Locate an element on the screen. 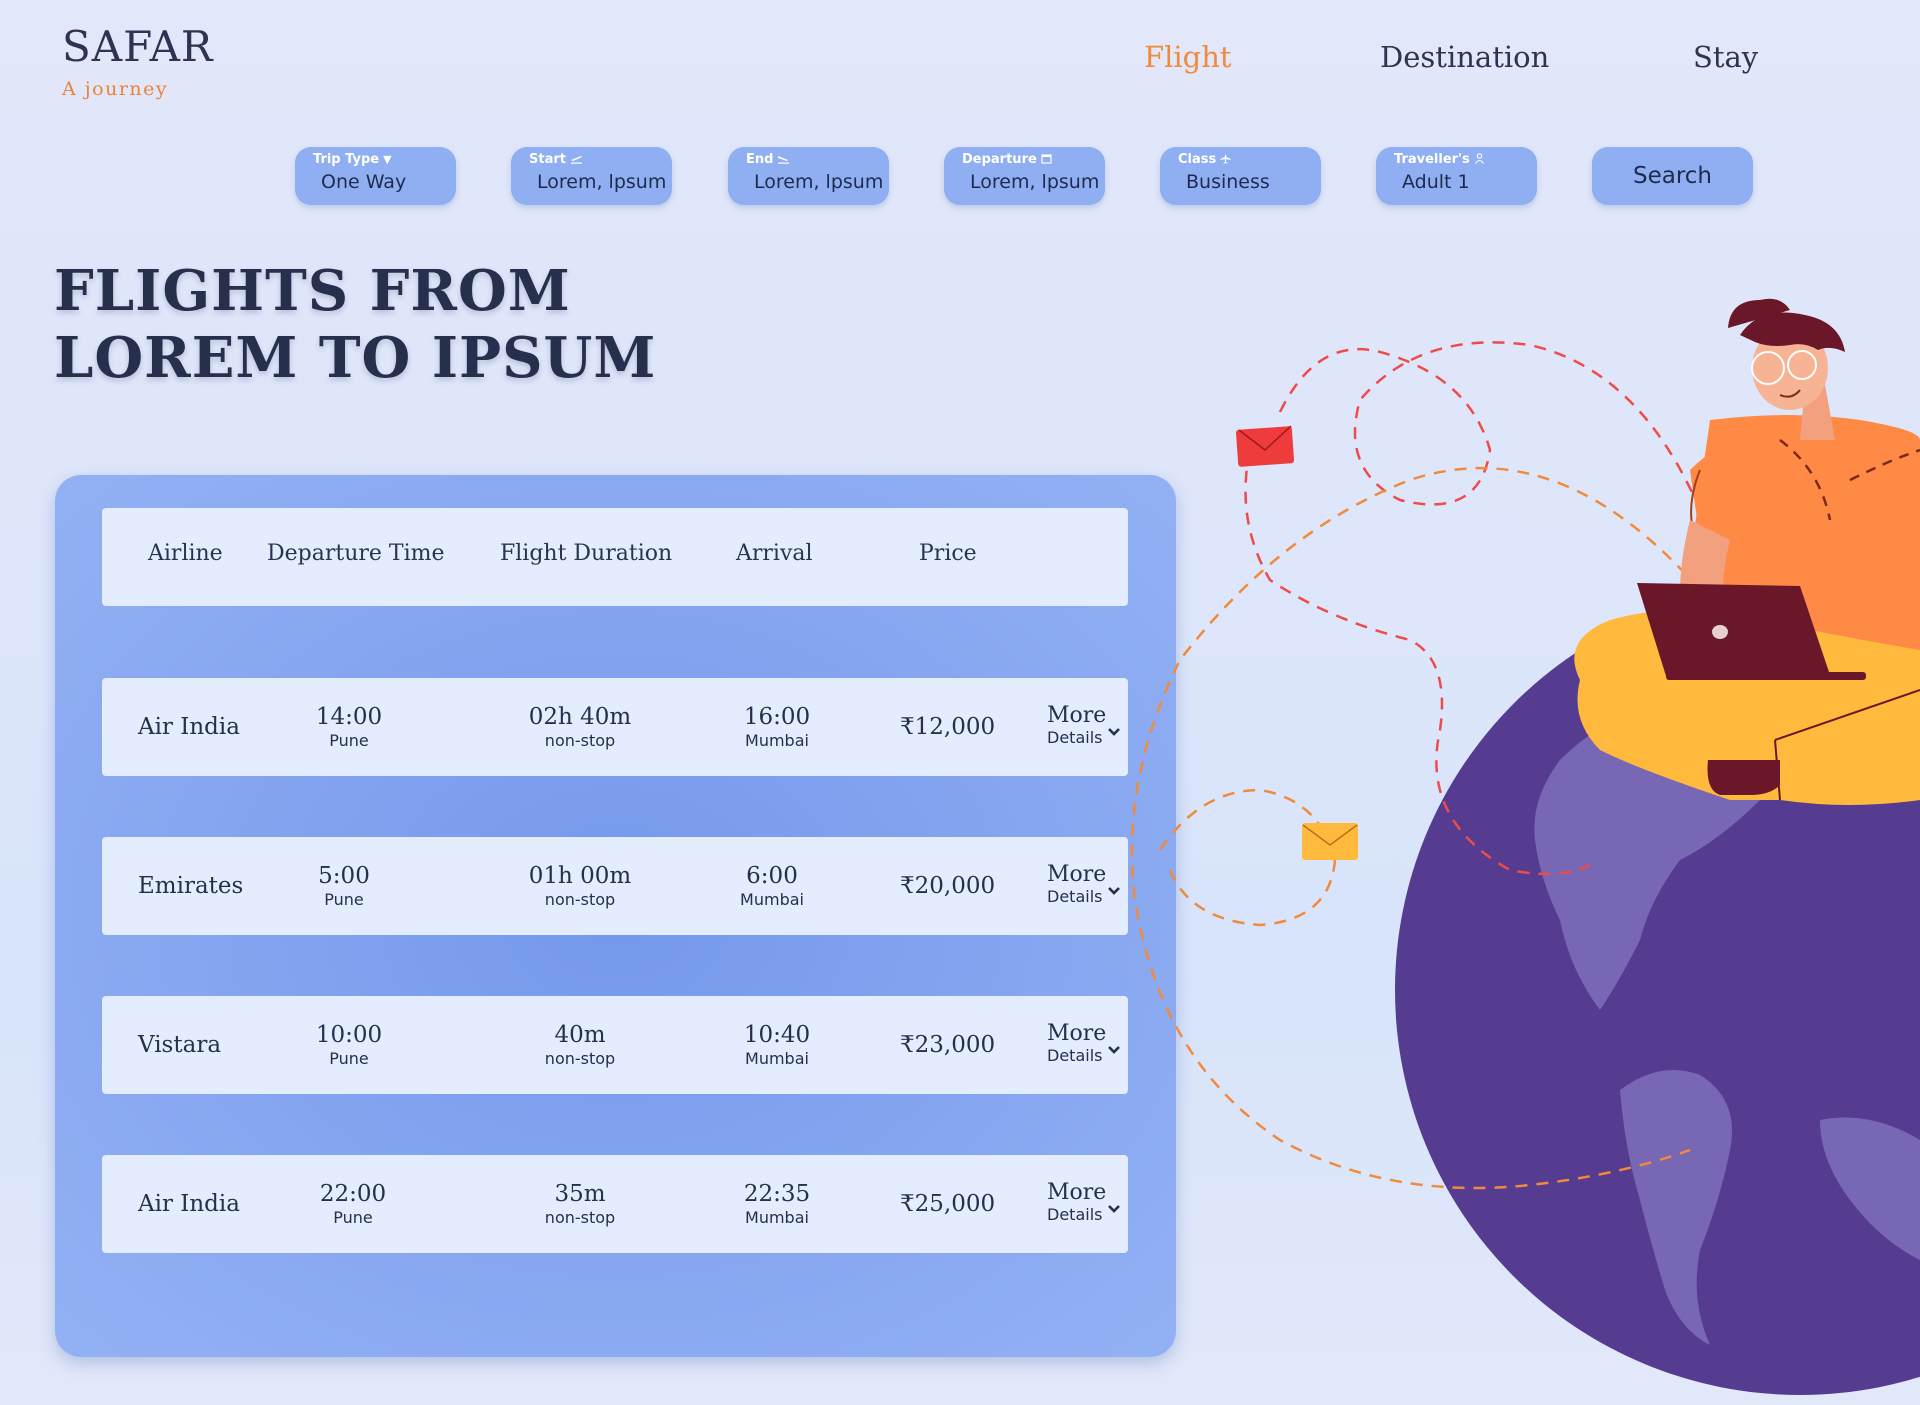 Image resolution: width=1920 pixels, height=1405 pixels. duration-cell: 40m non-stop is located at coordinates (580, 1045).